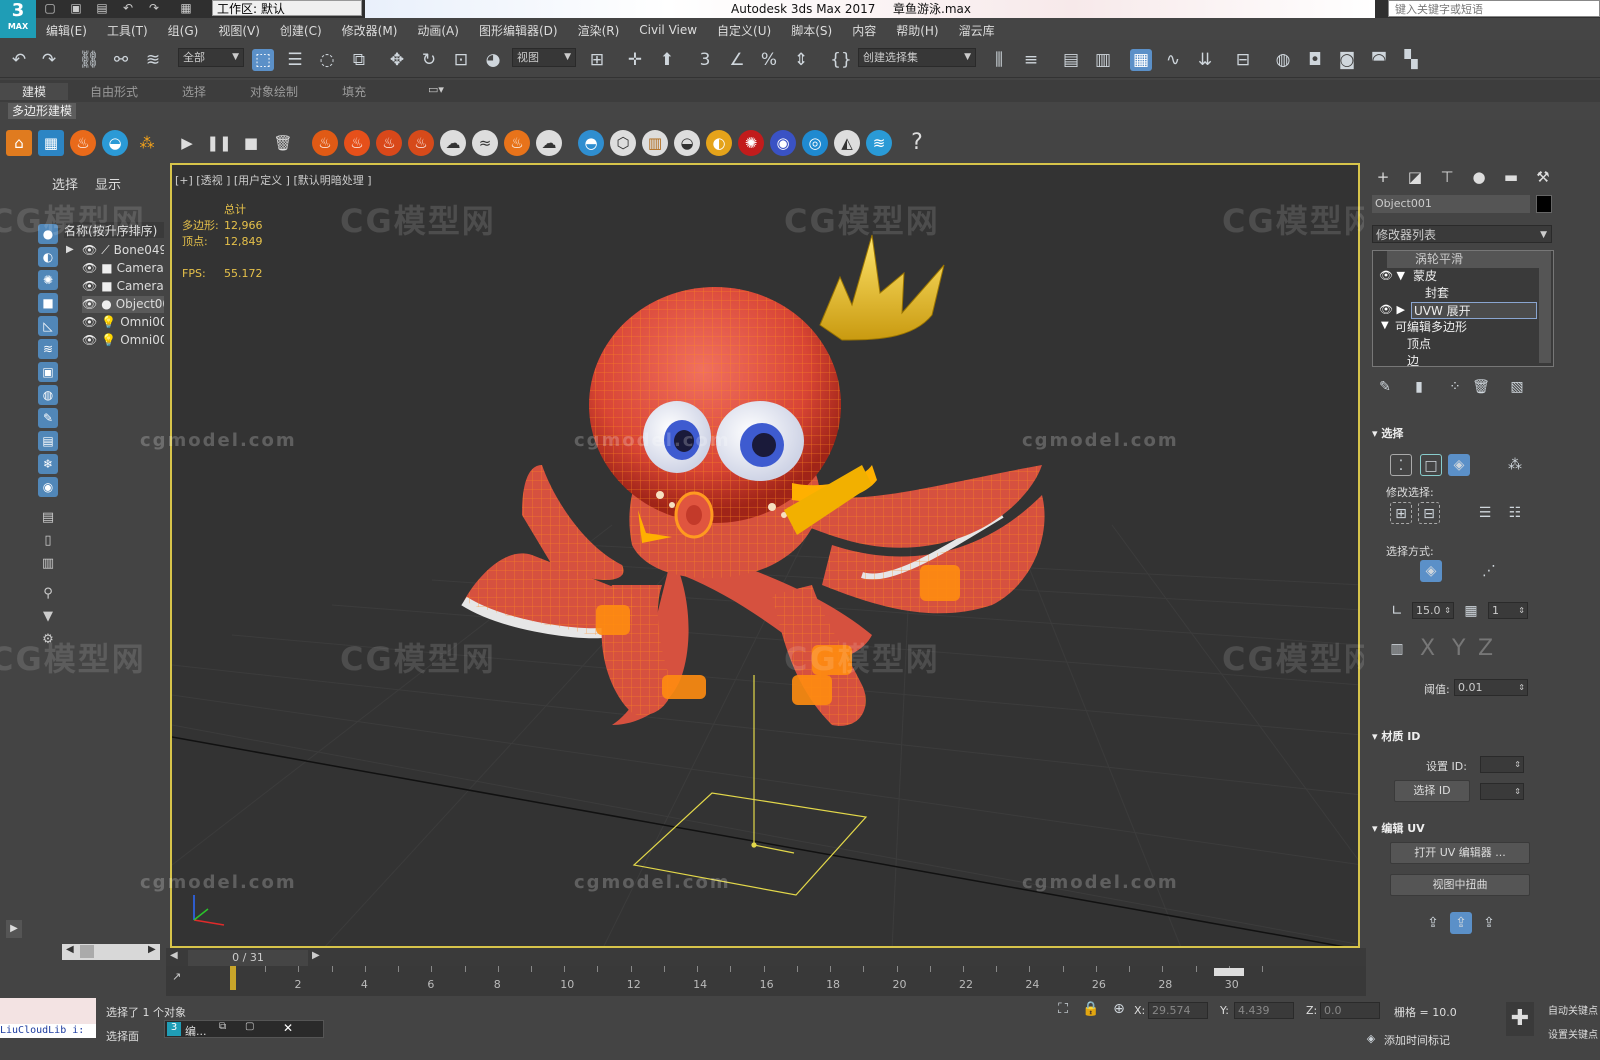 This screenshot has height=1060, width=1600. Describe the element at coordinates (48, 349) in the screenshot. I see `display-spacewarps-icon: ≋` at that location.